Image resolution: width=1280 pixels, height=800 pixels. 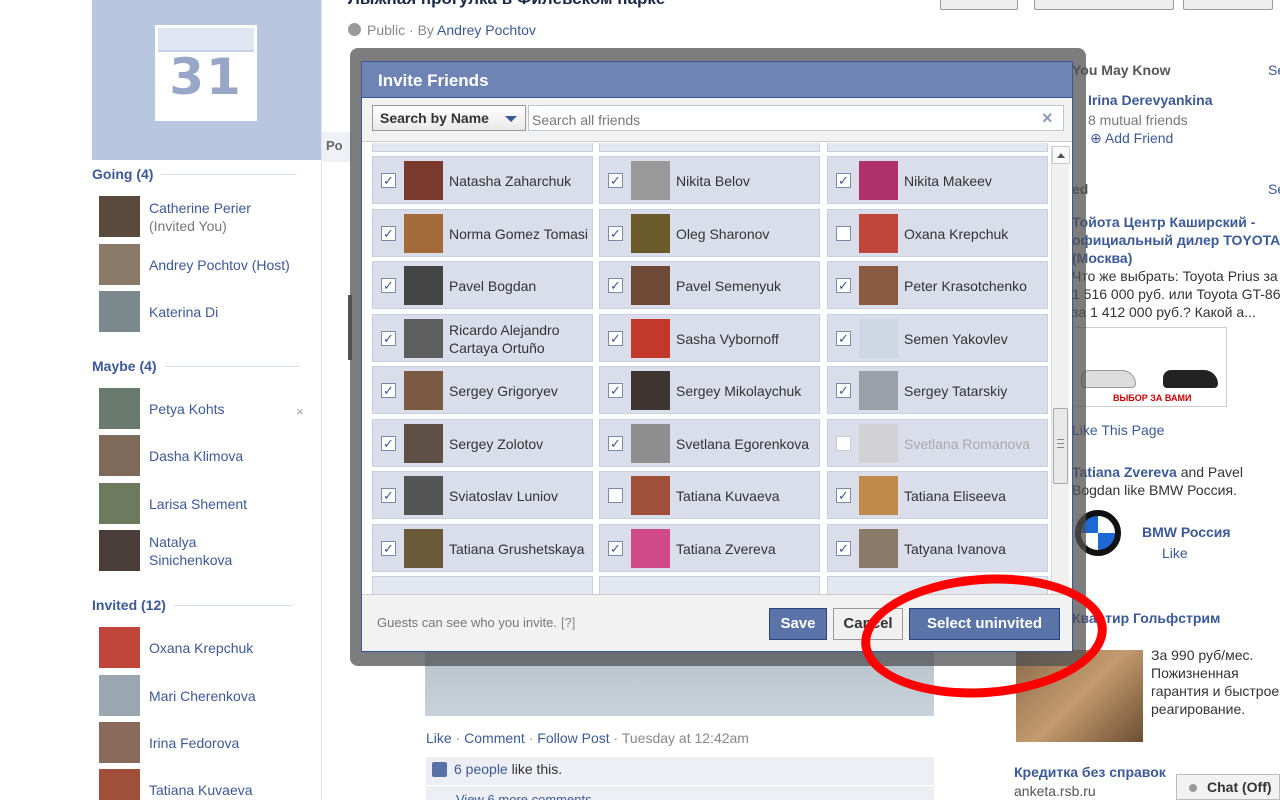 What do you see at coordinates (709, 495) in the screenshot?
I see `friend-cell: Tatiana Kuvaeva` at bounding box center [709, 495].